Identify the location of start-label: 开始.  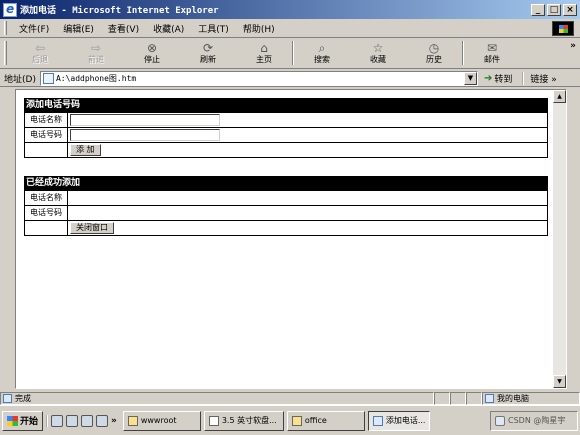
(29, 422).